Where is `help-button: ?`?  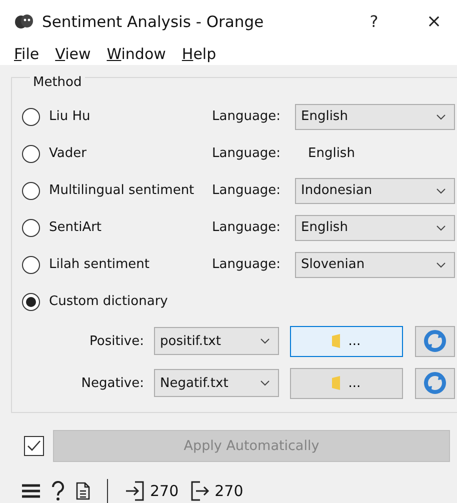
help-button: ? is located at coordinates (374, 21).